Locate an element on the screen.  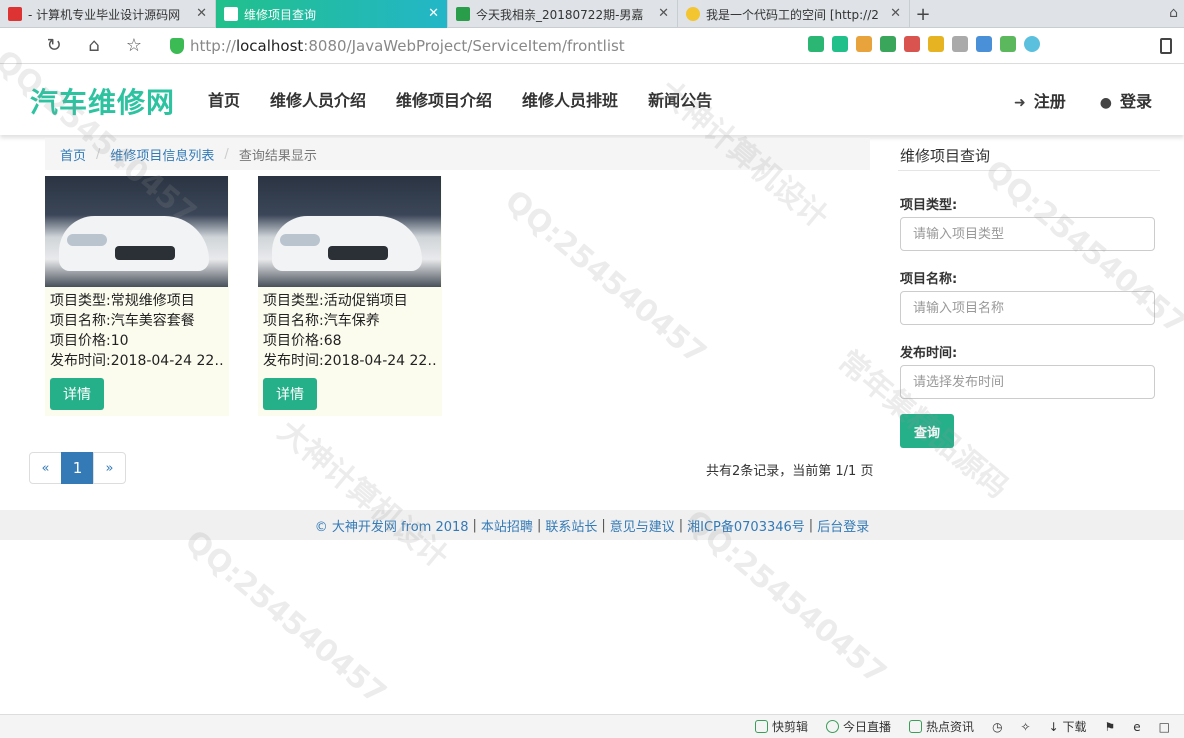
copyright: © 大神开发网 from 2018 is located at coordinates (391, 527).